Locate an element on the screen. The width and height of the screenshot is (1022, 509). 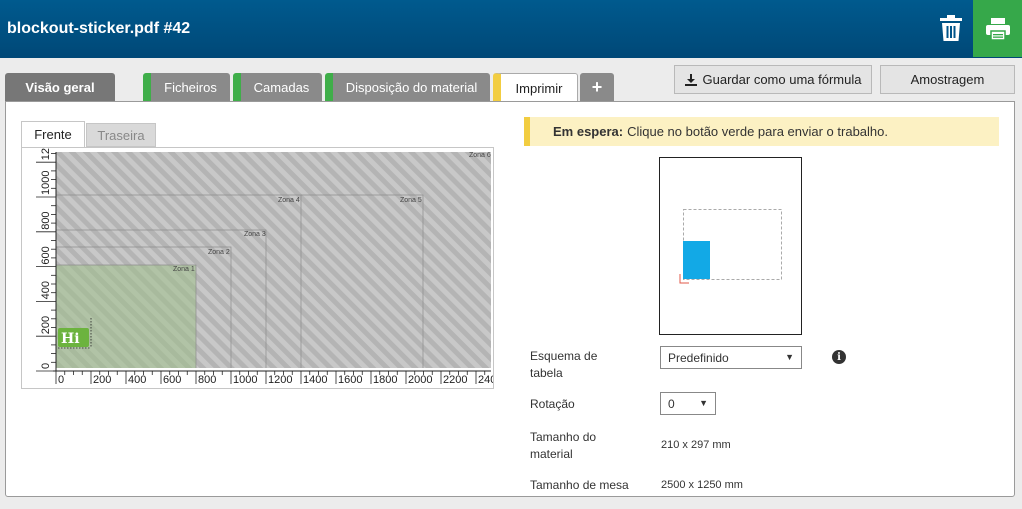
tab-front: Frente is located at coordinates (53, 134).